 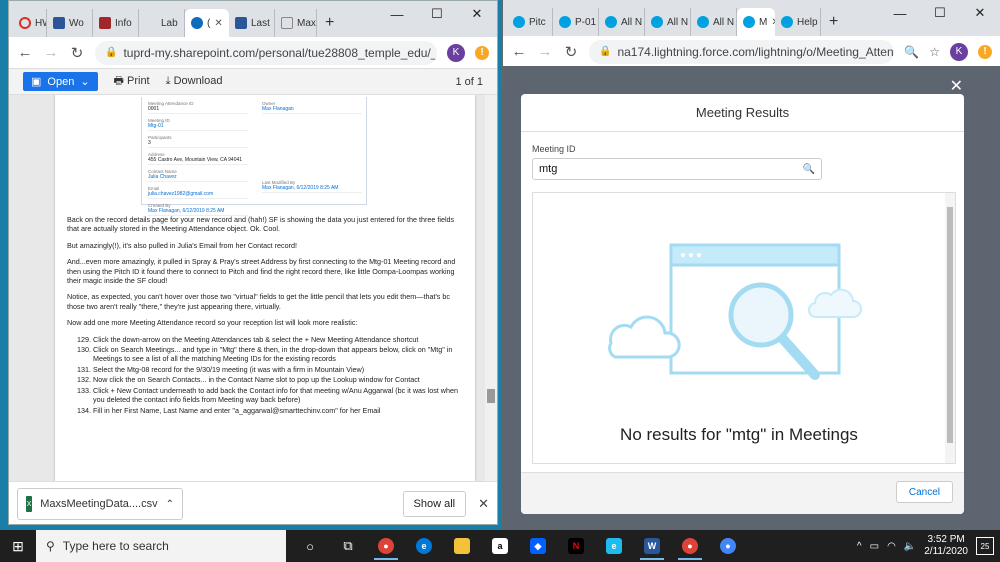 I want to click on lock-icon: 🔒, so click(x=605, y=51).